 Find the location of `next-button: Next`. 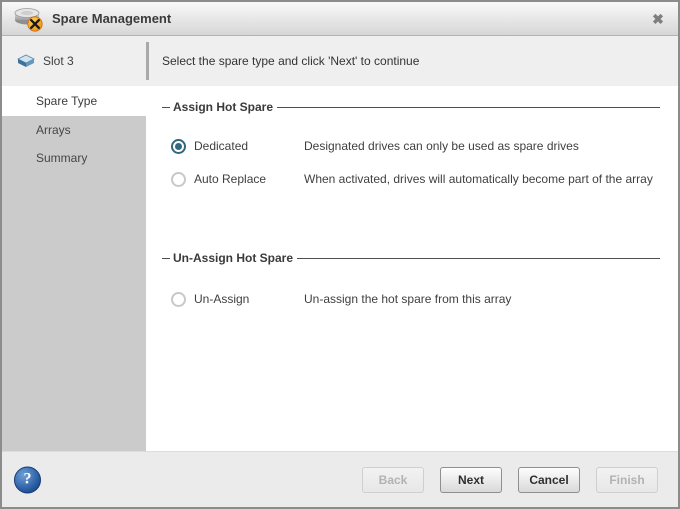

next-button: Next is located at coordinates (471, 479).